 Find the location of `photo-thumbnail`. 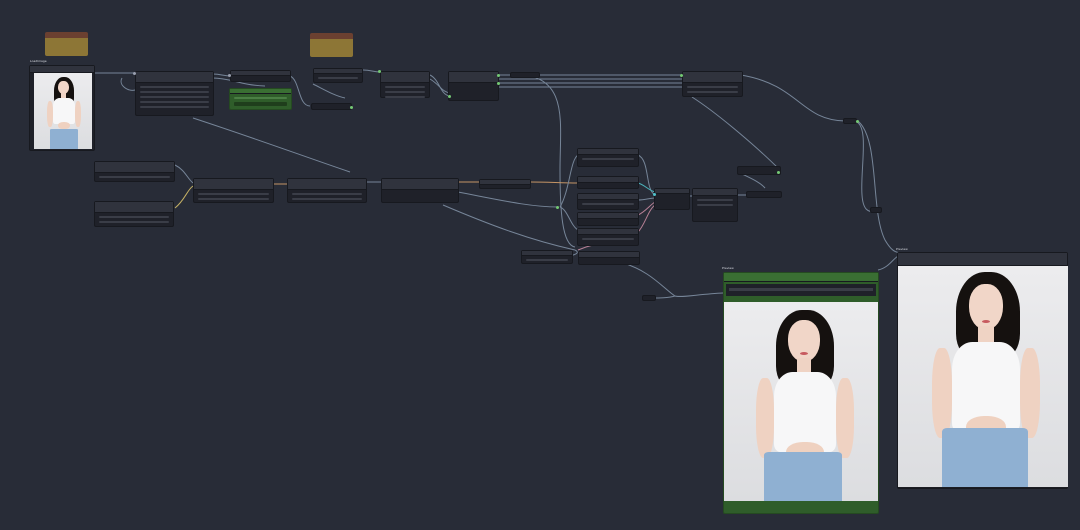

photo-thumbnail is located at coordinates (63, 111).